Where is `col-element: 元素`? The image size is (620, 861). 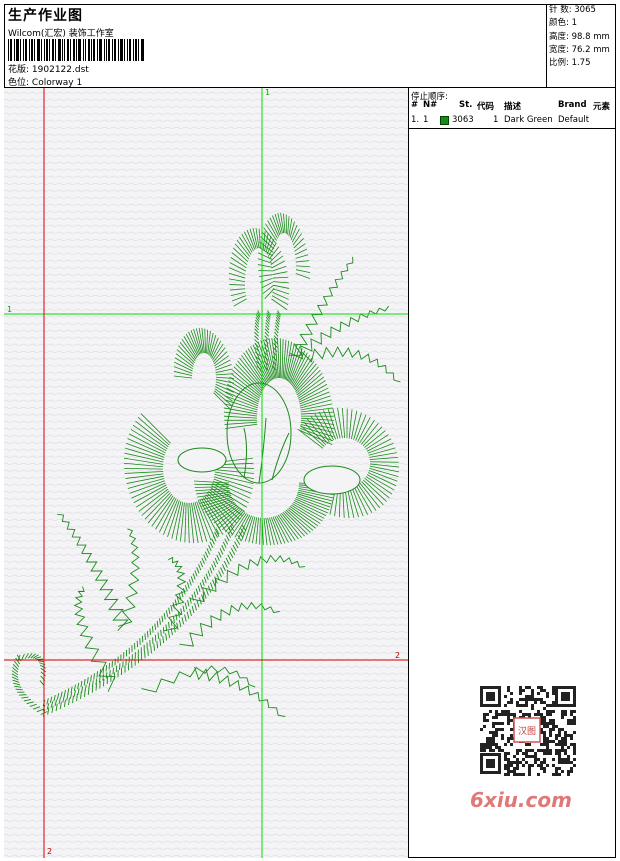 col-element: 元素 is located at coordinates (602, 107).